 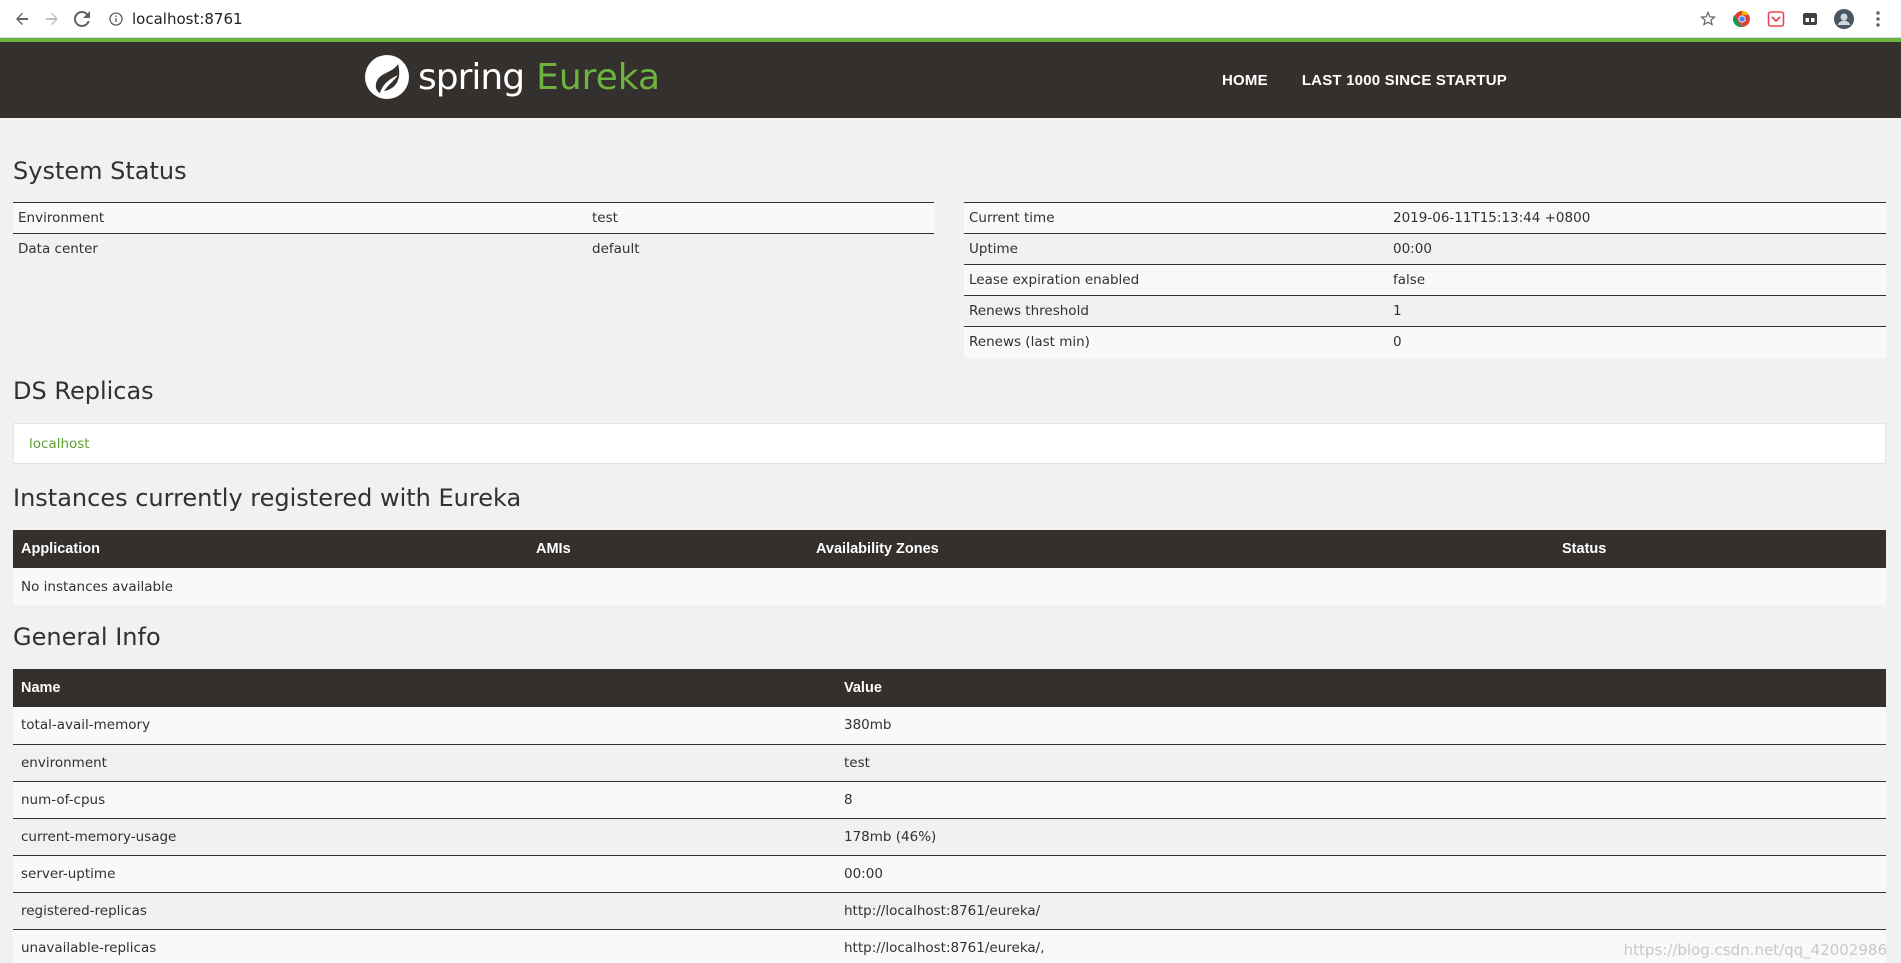 I want to click on brand-spring-text: spring, so click(x=471, y=77).